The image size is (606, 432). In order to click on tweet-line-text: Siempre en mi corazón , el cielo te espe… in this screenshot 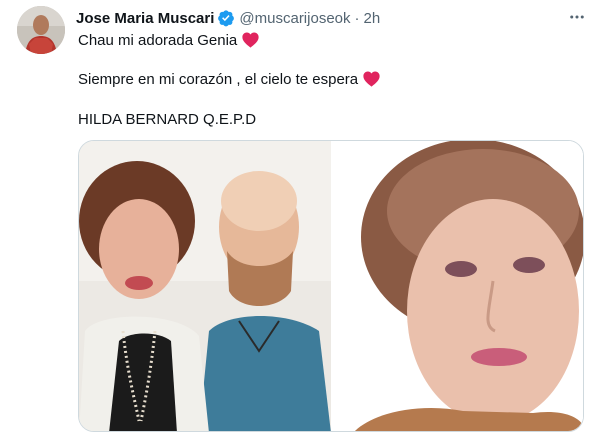, I will do `click(218, 79)`.